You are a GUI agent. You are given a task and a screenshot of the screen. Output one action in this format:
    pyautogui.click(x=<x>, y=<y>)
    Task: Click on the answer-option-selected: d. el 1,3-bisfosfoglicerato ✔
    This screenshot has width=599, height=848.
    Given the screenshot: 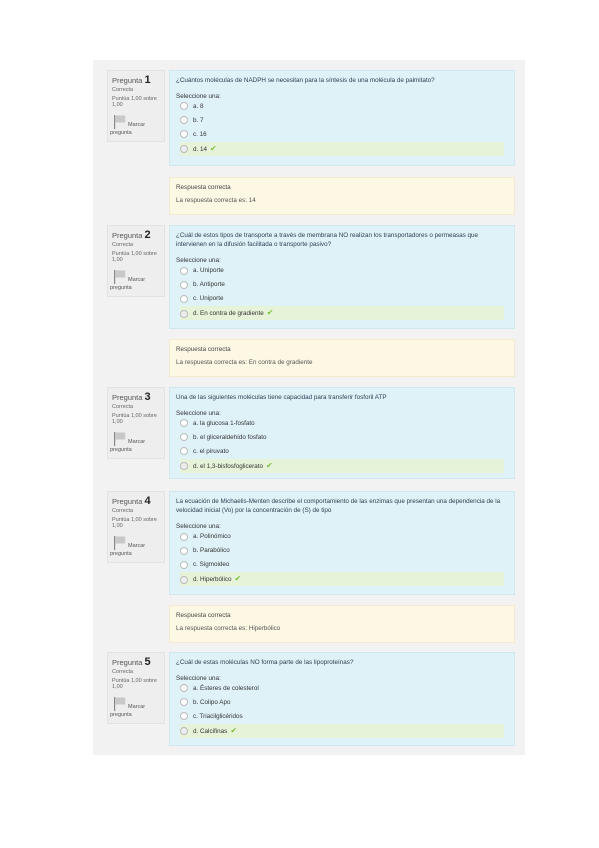 What is the action you would take?
    pyautogui.click(x=342, y=466)
    